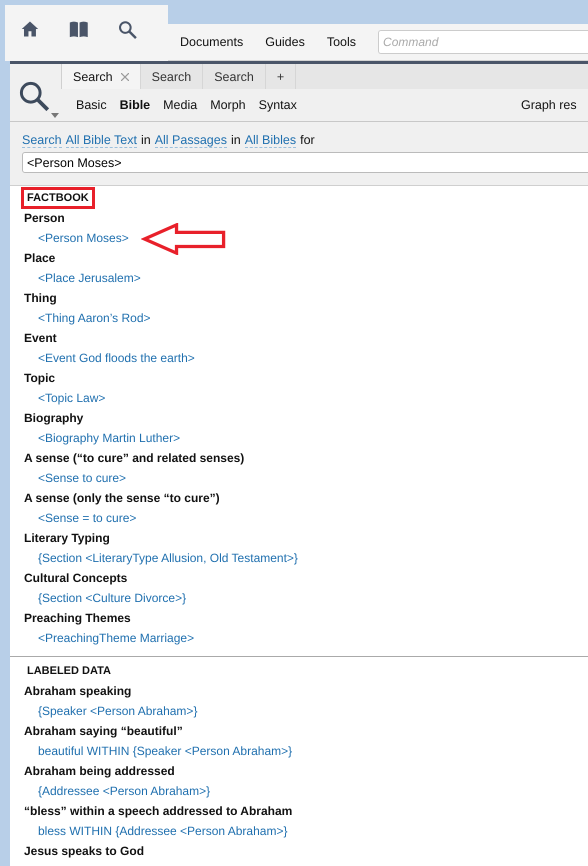  Describe the element at coordinates (101, 140) in the screenshot. I see `query-option-link: All Bible Text` at that location.